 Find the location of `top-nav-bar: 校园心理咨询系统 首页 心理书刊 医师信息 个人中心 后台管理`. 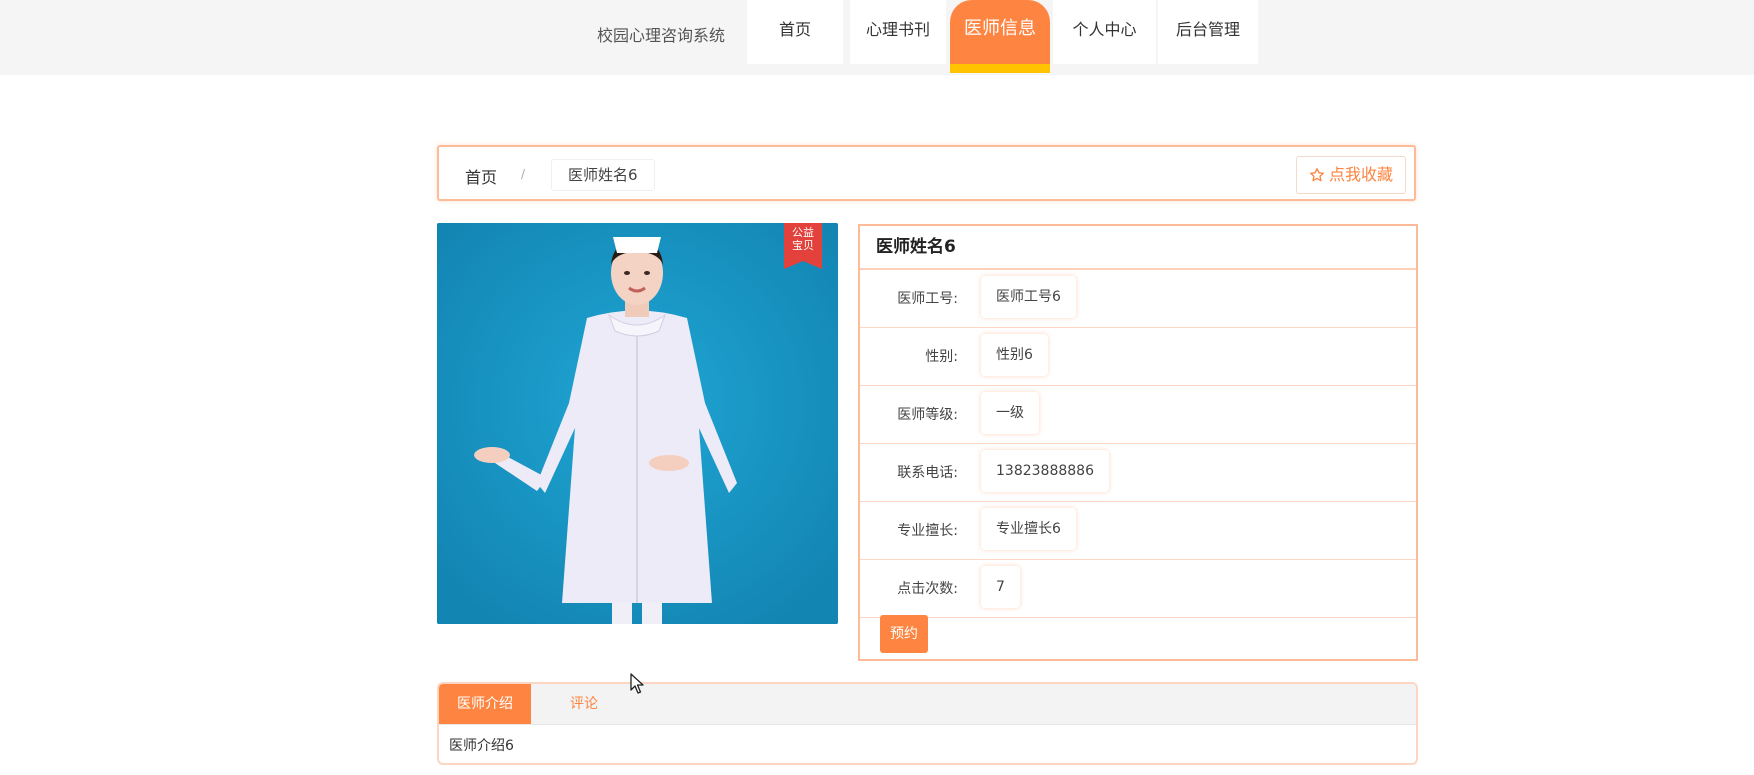

top-nav-bar: 校园心理咨询系统 首页 心理书刊 医师信息 个人中心 后台管理 is located at coordinates (877, 37).